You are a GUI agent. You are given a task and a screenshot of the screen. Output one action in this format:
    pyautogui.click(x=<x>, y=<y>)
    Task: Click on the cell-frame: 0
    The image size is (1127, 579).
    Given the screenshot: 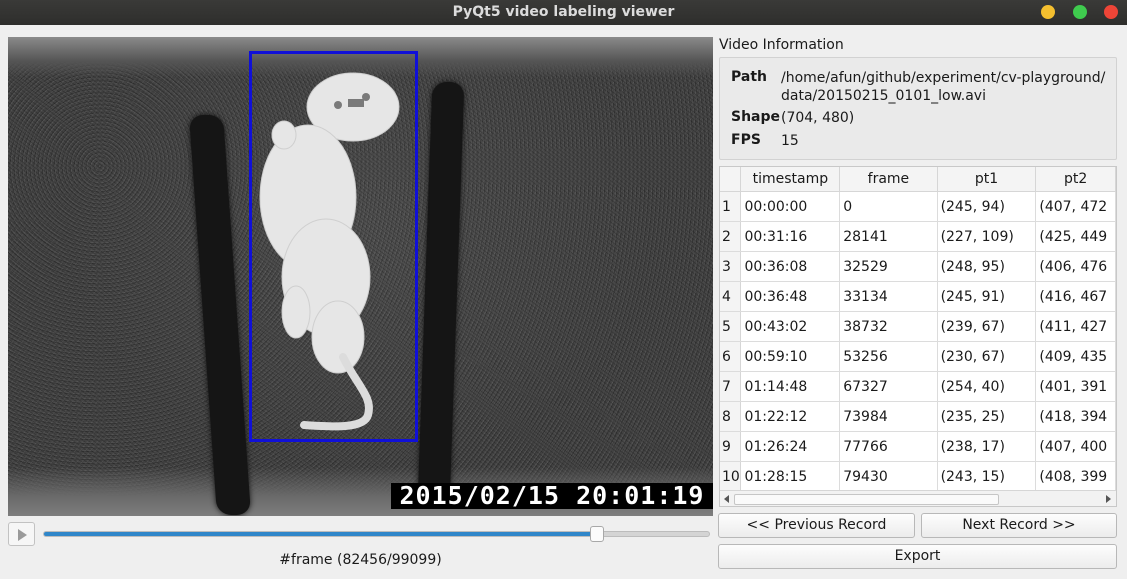 What is the action you would take?
    pyautogui.click(x=888, y=206)
    